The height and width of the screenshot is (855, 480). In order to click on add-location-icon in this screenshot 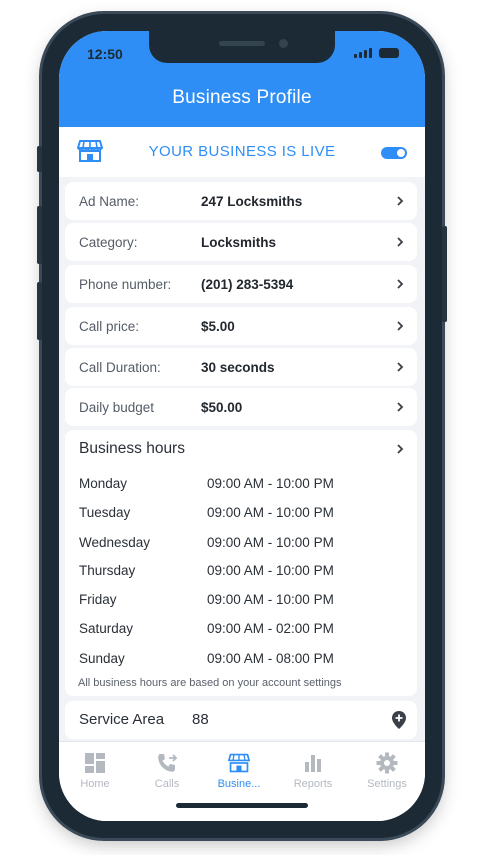, I will do `click(399, 720)`.